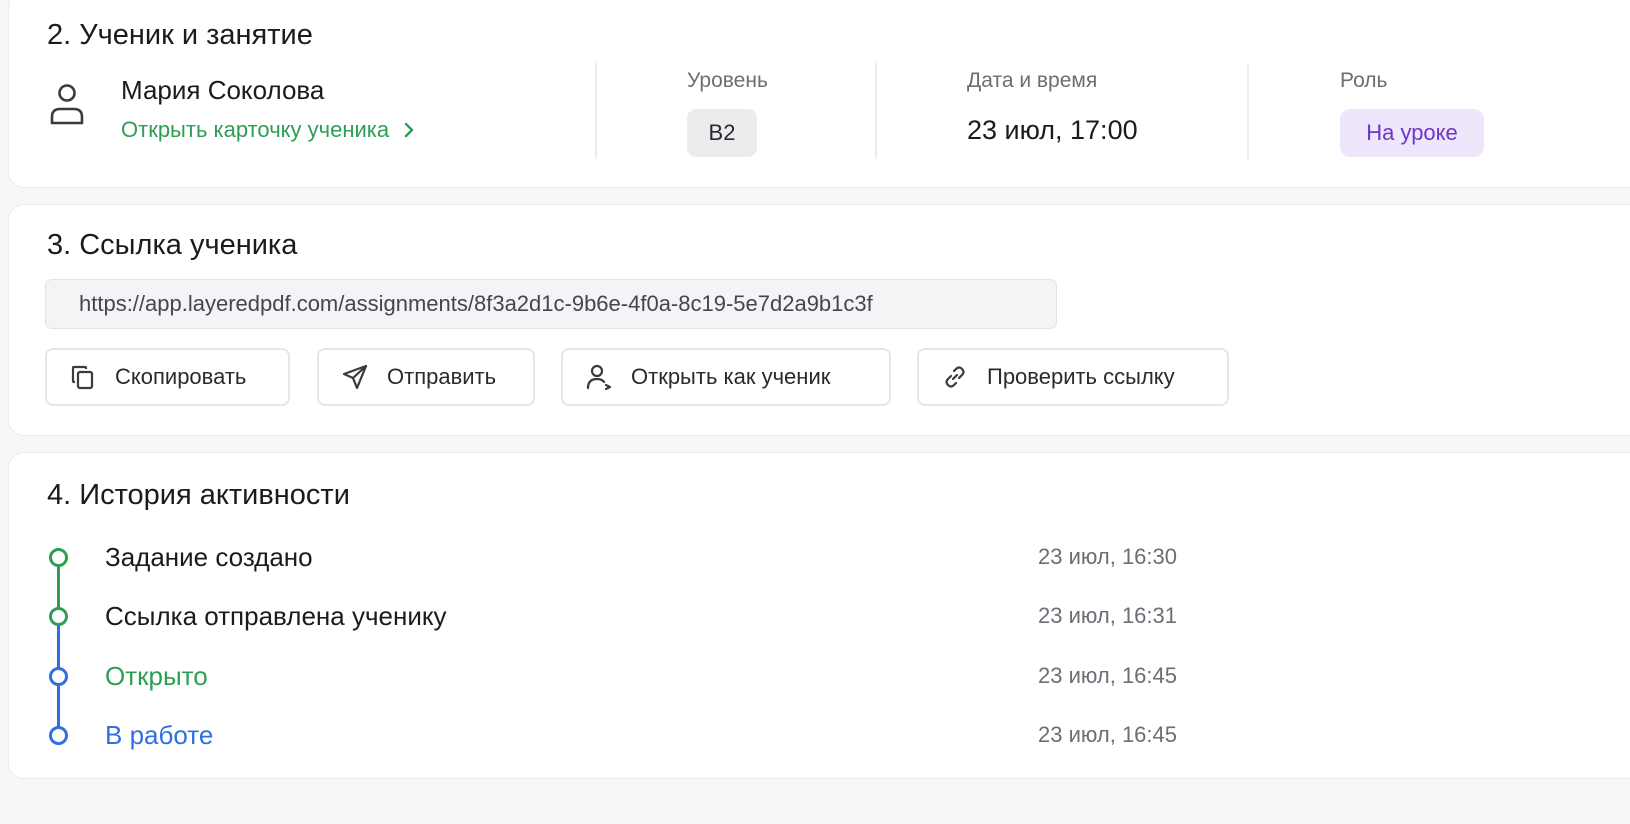 This screenshot has height=824, width=1630. What do you see at coordinates (159, 734) in the screenshot?
I see `timeline-event-label: В работе` at bounding box center [159, 734].